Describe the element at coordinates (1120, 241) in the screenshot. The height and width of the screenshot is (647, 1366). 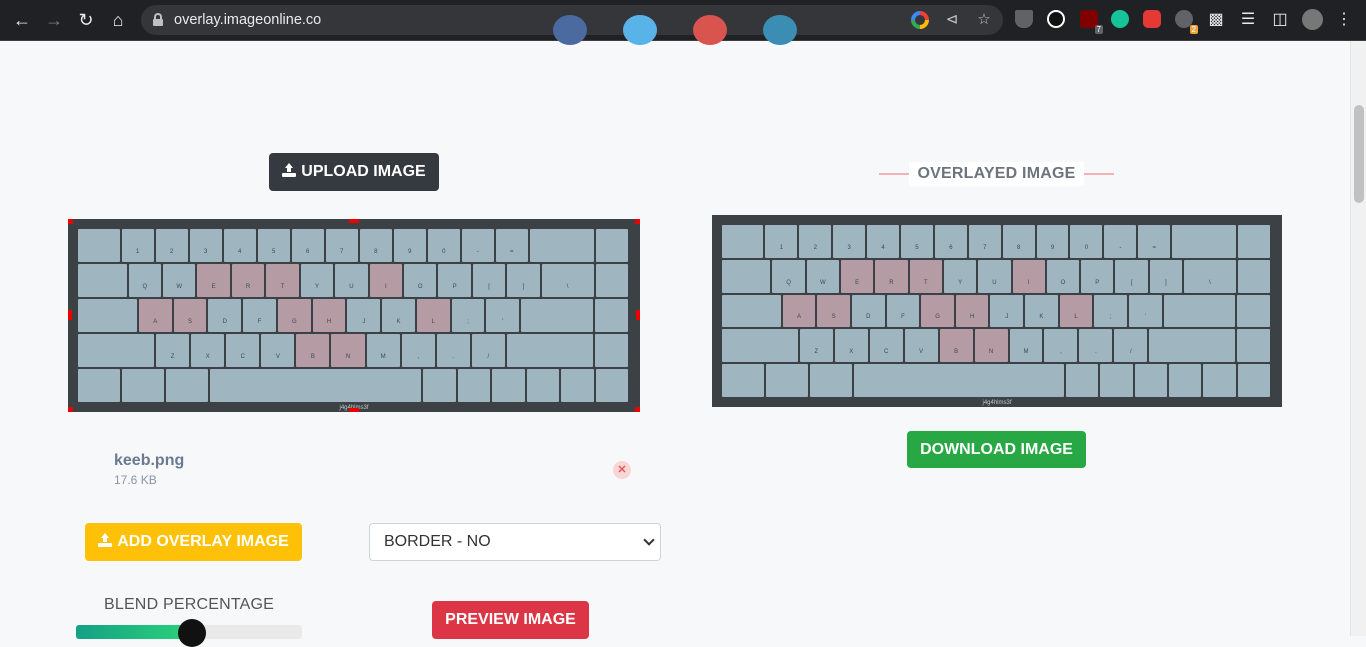
I see `keyboard-key: -` at that location.